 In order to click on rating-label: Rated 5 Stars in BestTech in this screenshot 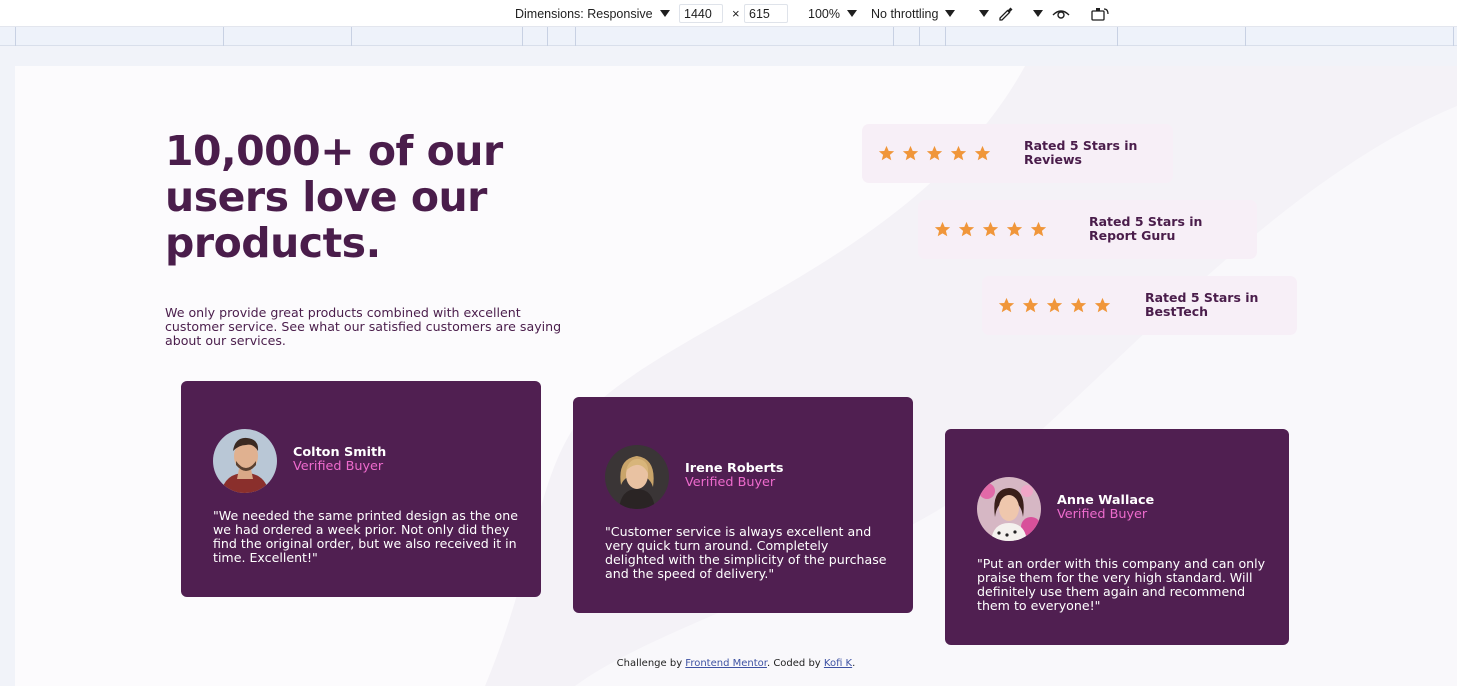, I will do `click(1202, 304)`.